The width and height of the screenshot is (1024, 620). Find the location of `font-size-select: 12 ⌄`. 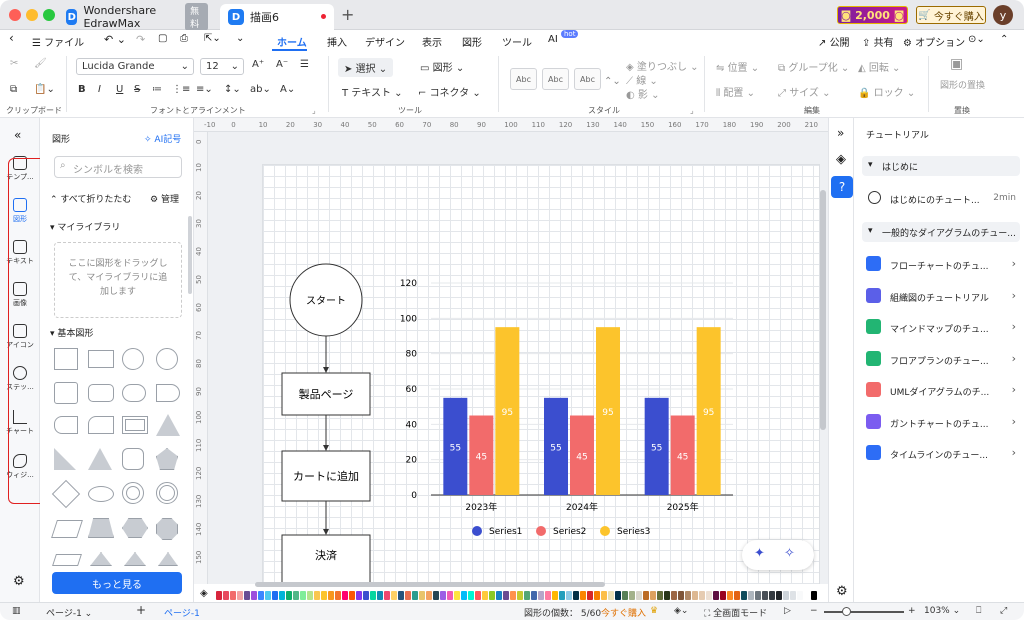

font-size-select: 12 ⌄ is located at coordinates (222, 66).